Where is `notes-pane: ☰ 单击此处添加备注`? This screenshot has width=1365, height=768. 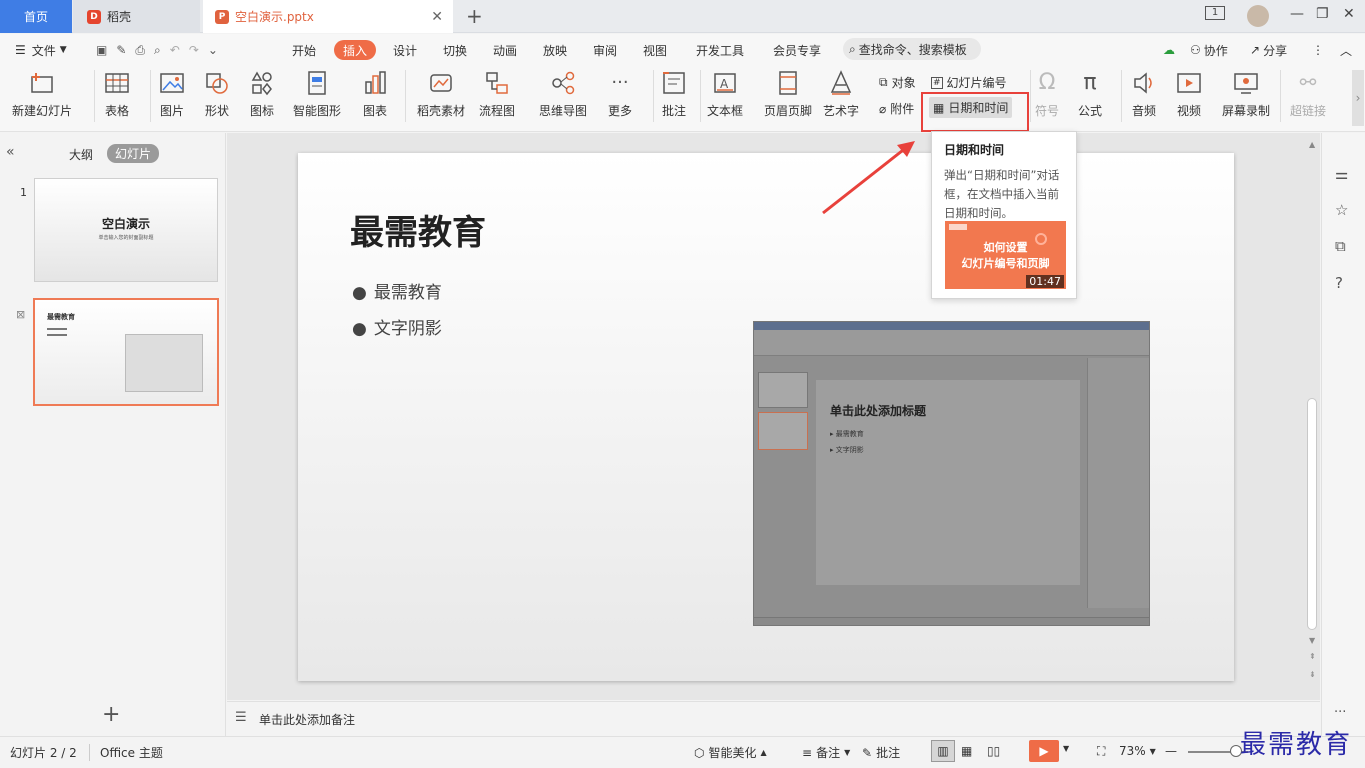 notes-pane: ☰ 单击此处添加备注 is located at coordinates (773, 718).